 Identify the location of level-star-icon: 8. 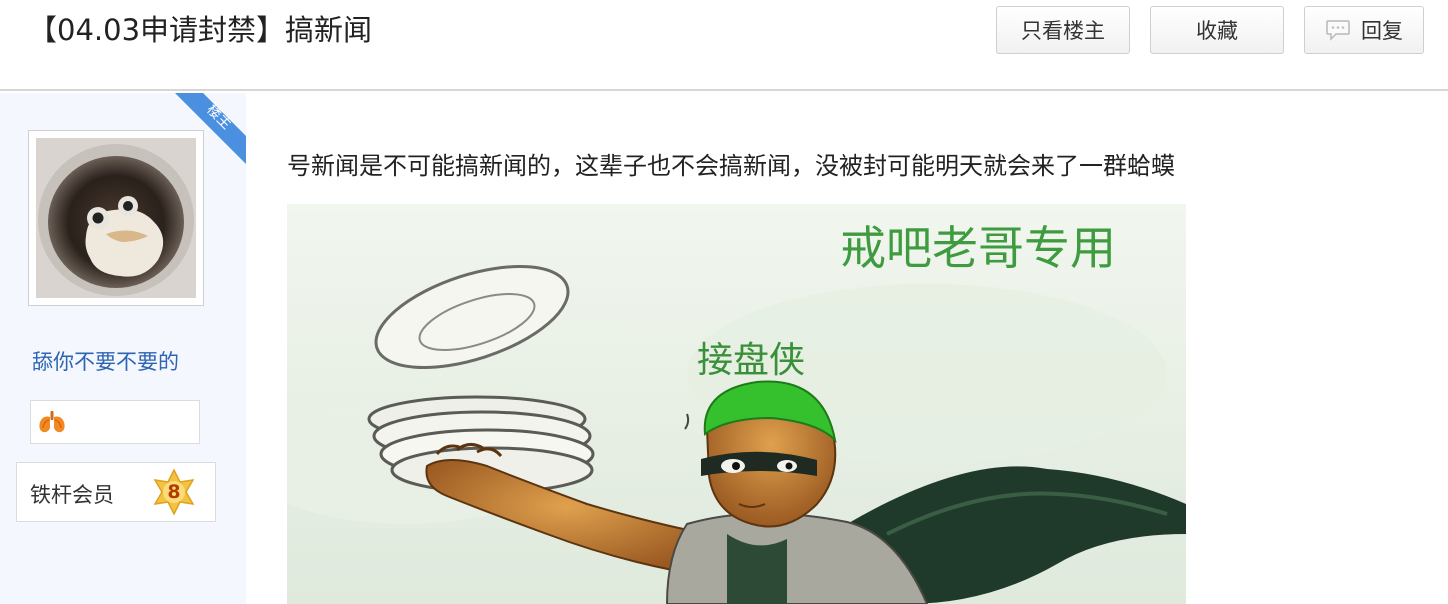
(174, 492).